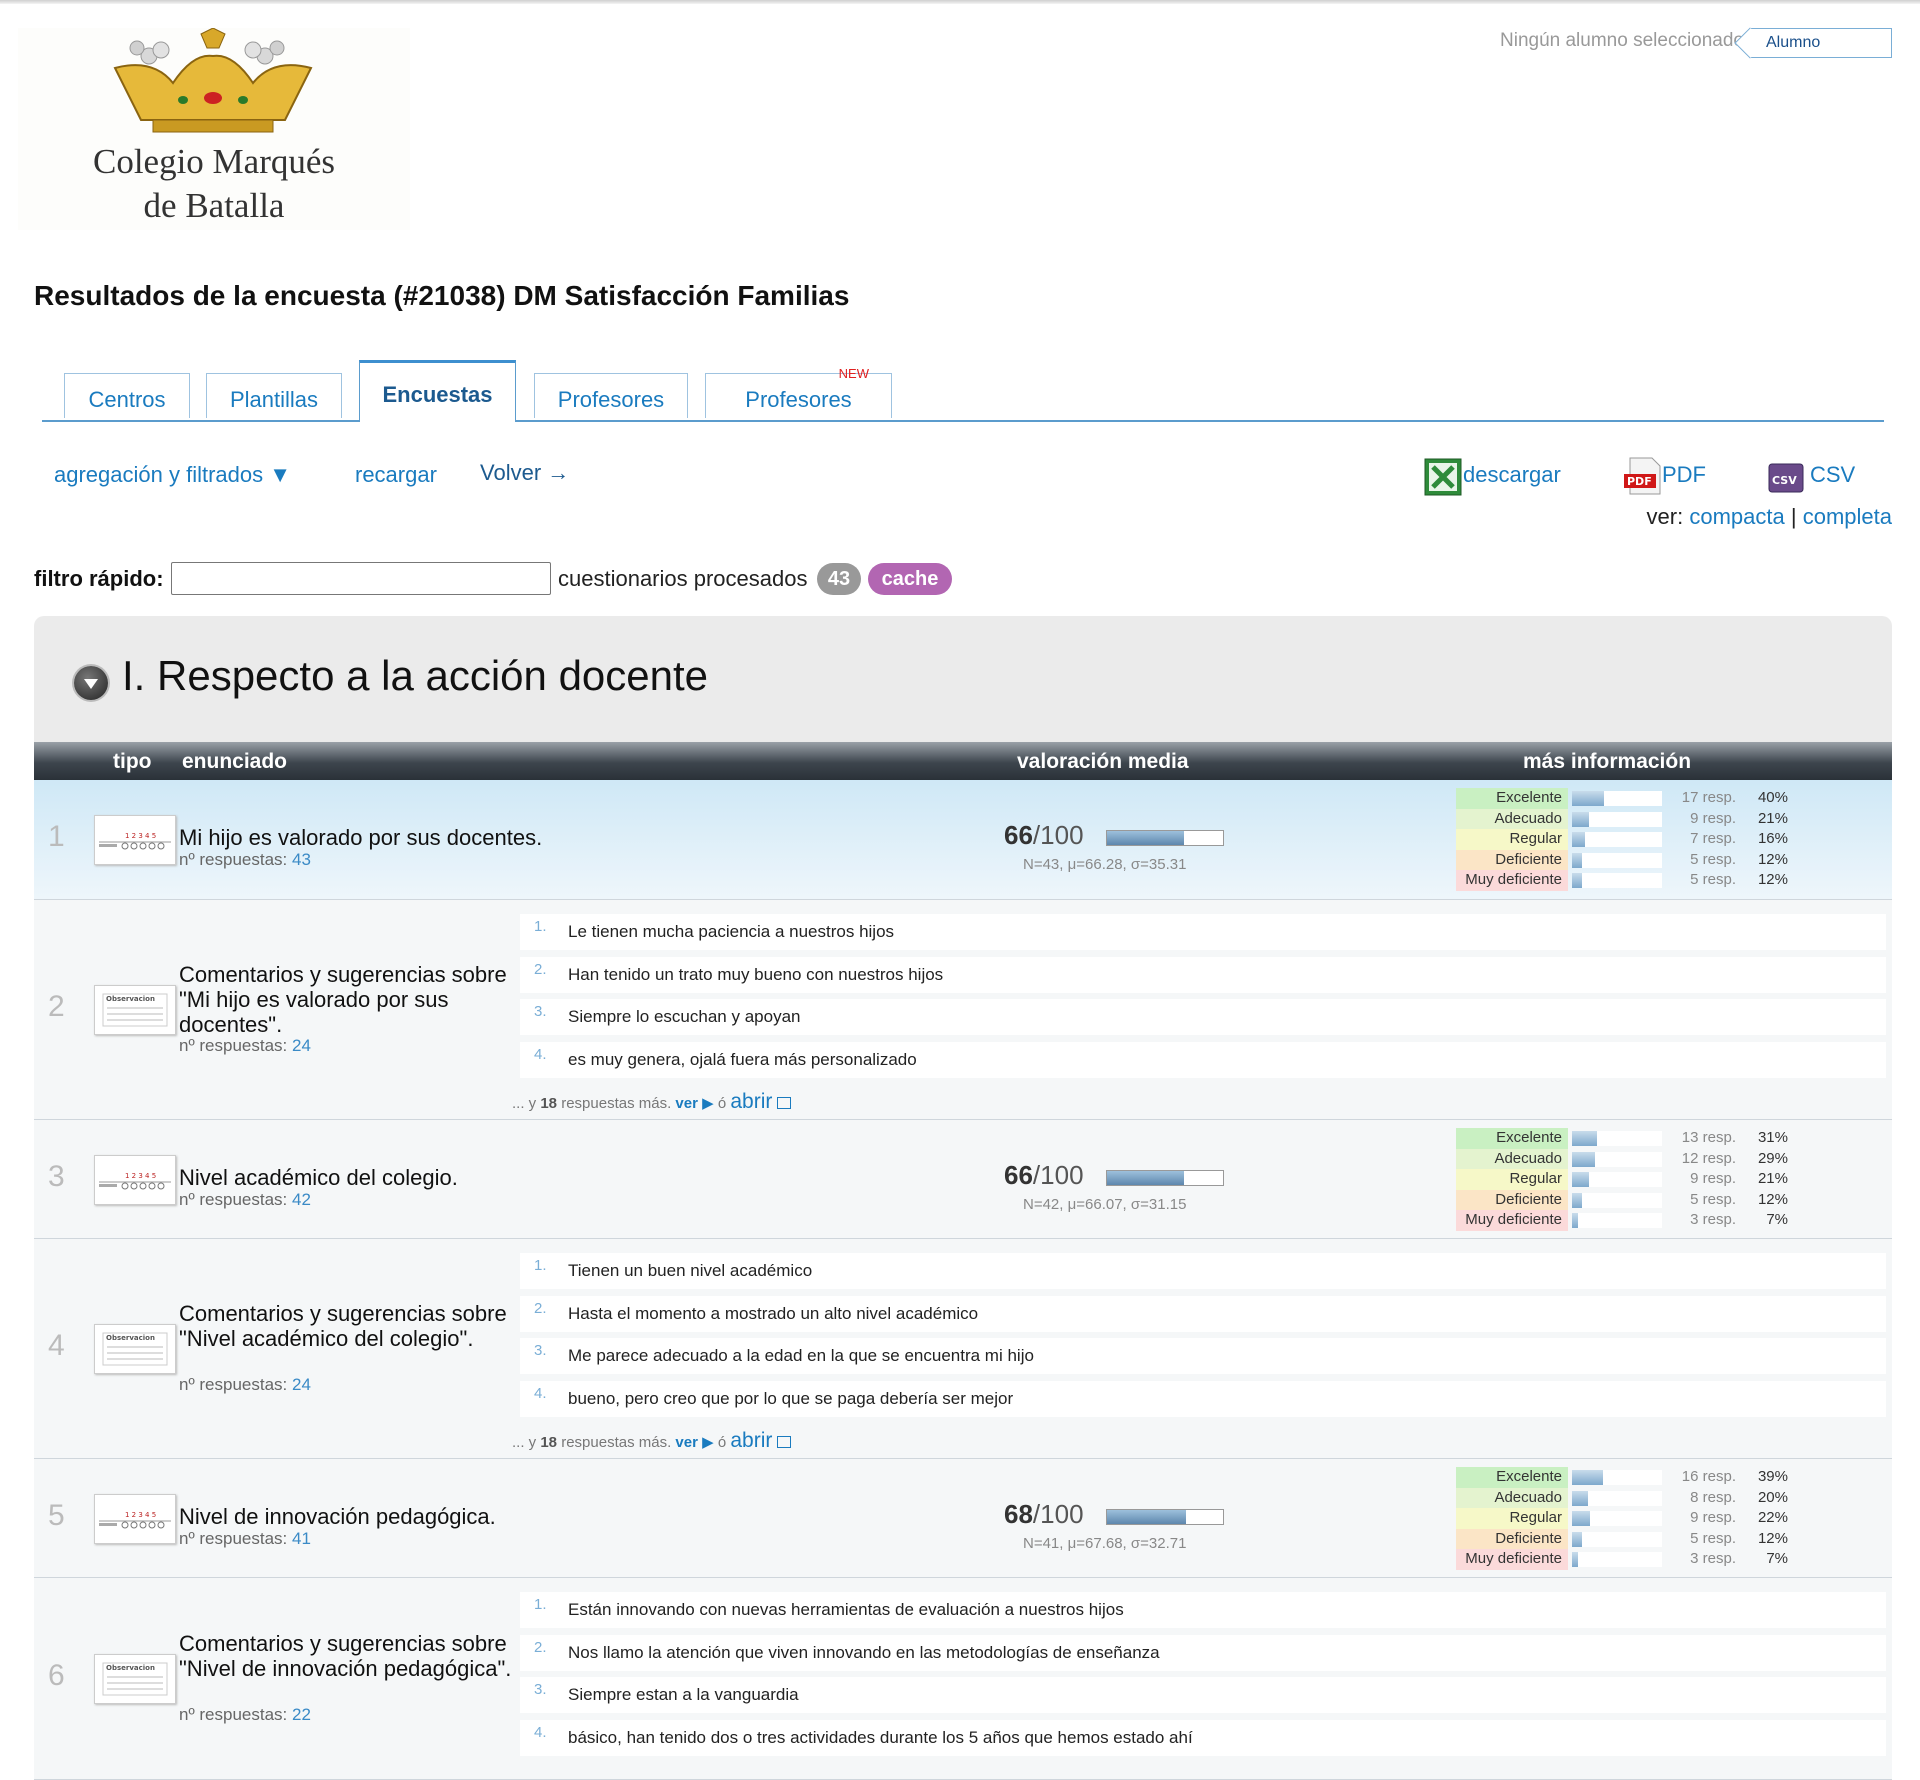  I want to click on score-bar, so click(1165, 1177).